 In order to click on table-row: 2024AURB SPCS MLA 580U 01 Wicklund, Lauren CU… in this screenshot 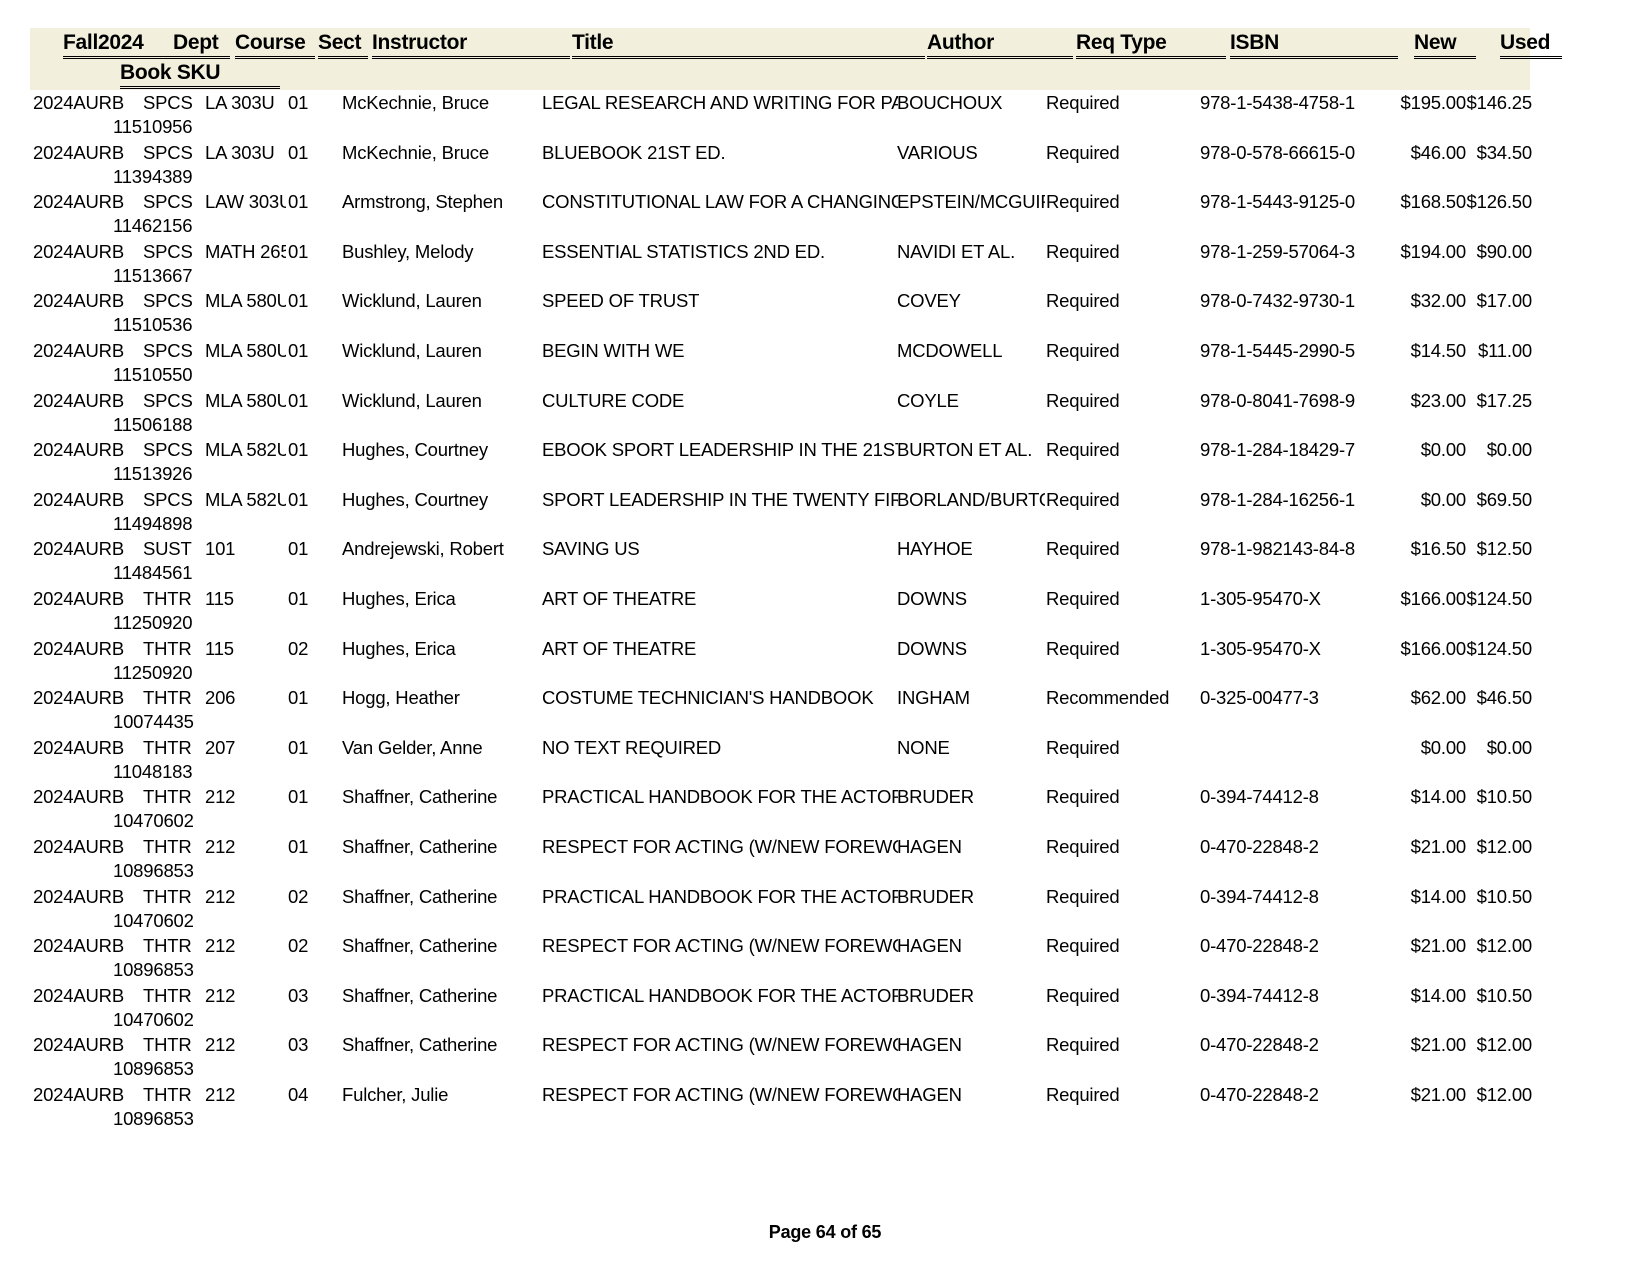, I will do `click(825, 413)`.